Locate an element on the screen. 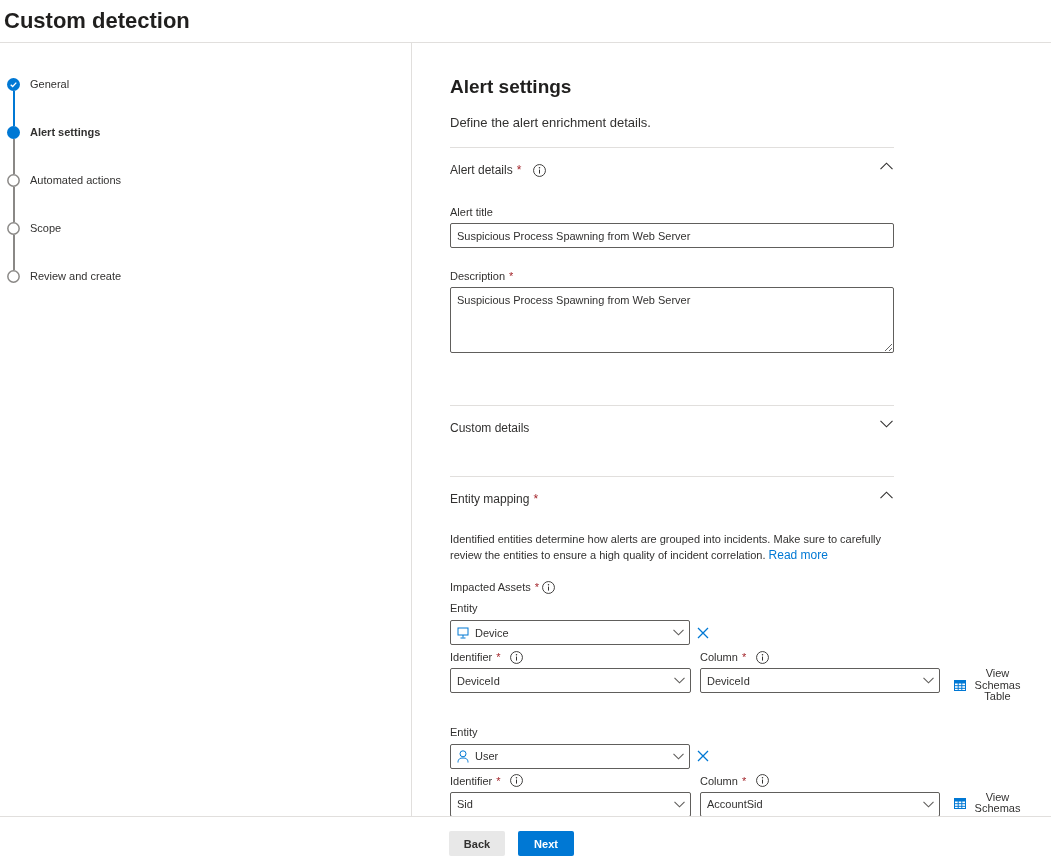 Image resolution: width=1051 pixels, height=861 pixels. section-description: Define the alert enrichment details. is located at coordinates (550, 123).